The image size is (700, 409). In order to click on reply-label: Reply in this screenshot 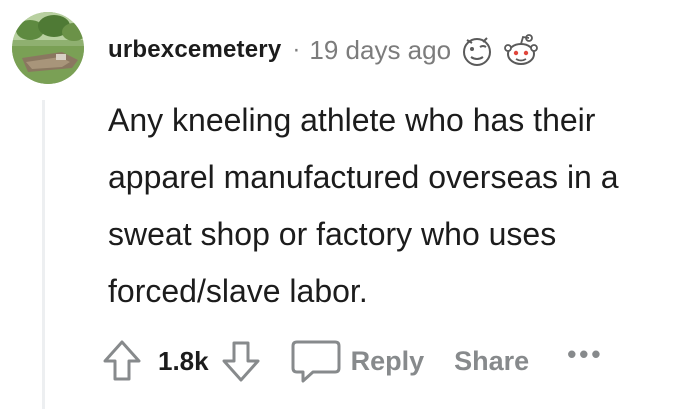, I will do `click(387, 360)`.